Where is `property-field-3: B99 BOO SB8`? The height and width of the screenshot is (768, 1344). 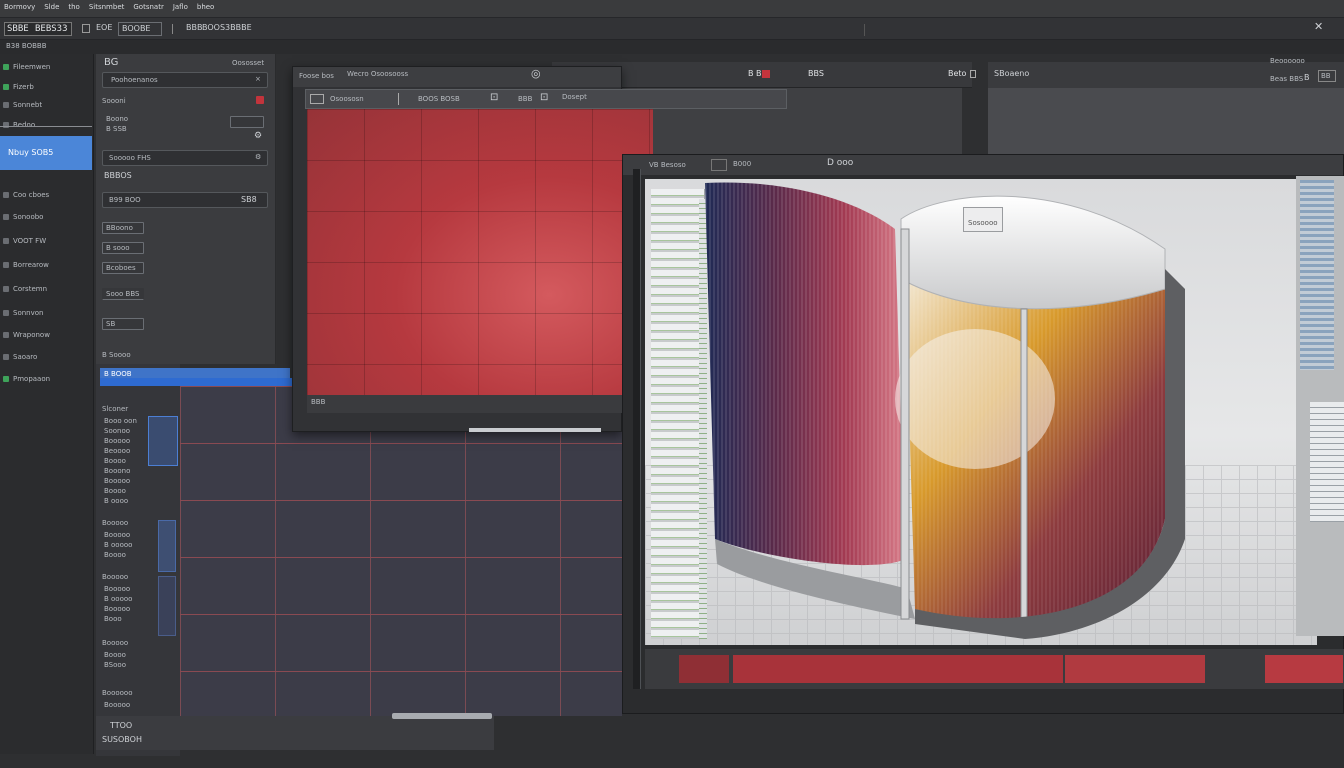
property-field-3: B99 BOO SB8 is located at coordinates (185, 200).